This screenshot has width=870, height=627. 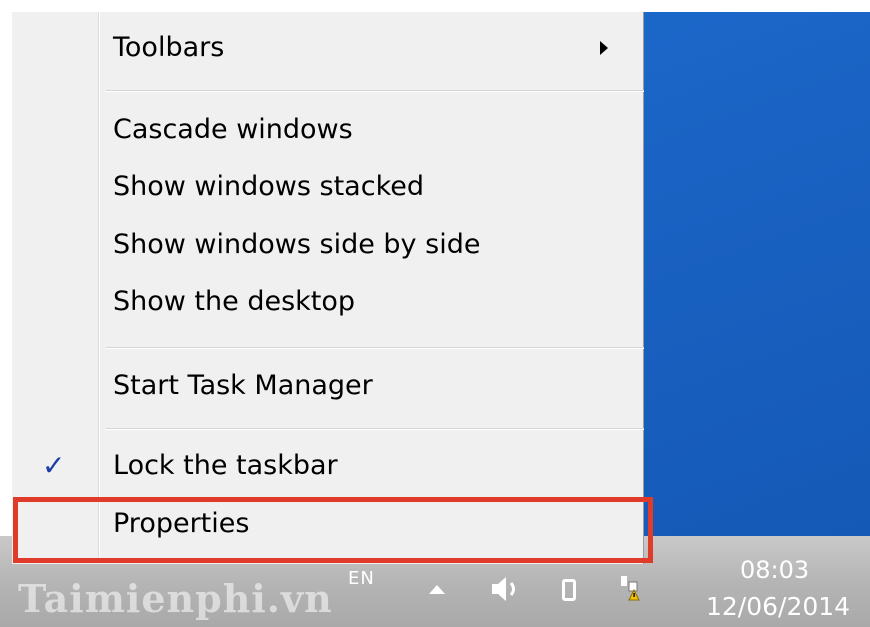 I want to click on menu-item-label: Toolbars, so click(x=169, y=47).